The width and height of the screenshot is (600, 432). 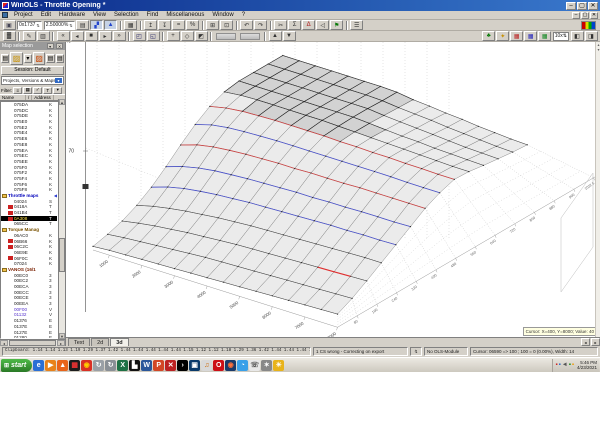 I want to click on menu-find: Find, so click(x=153, y=15).